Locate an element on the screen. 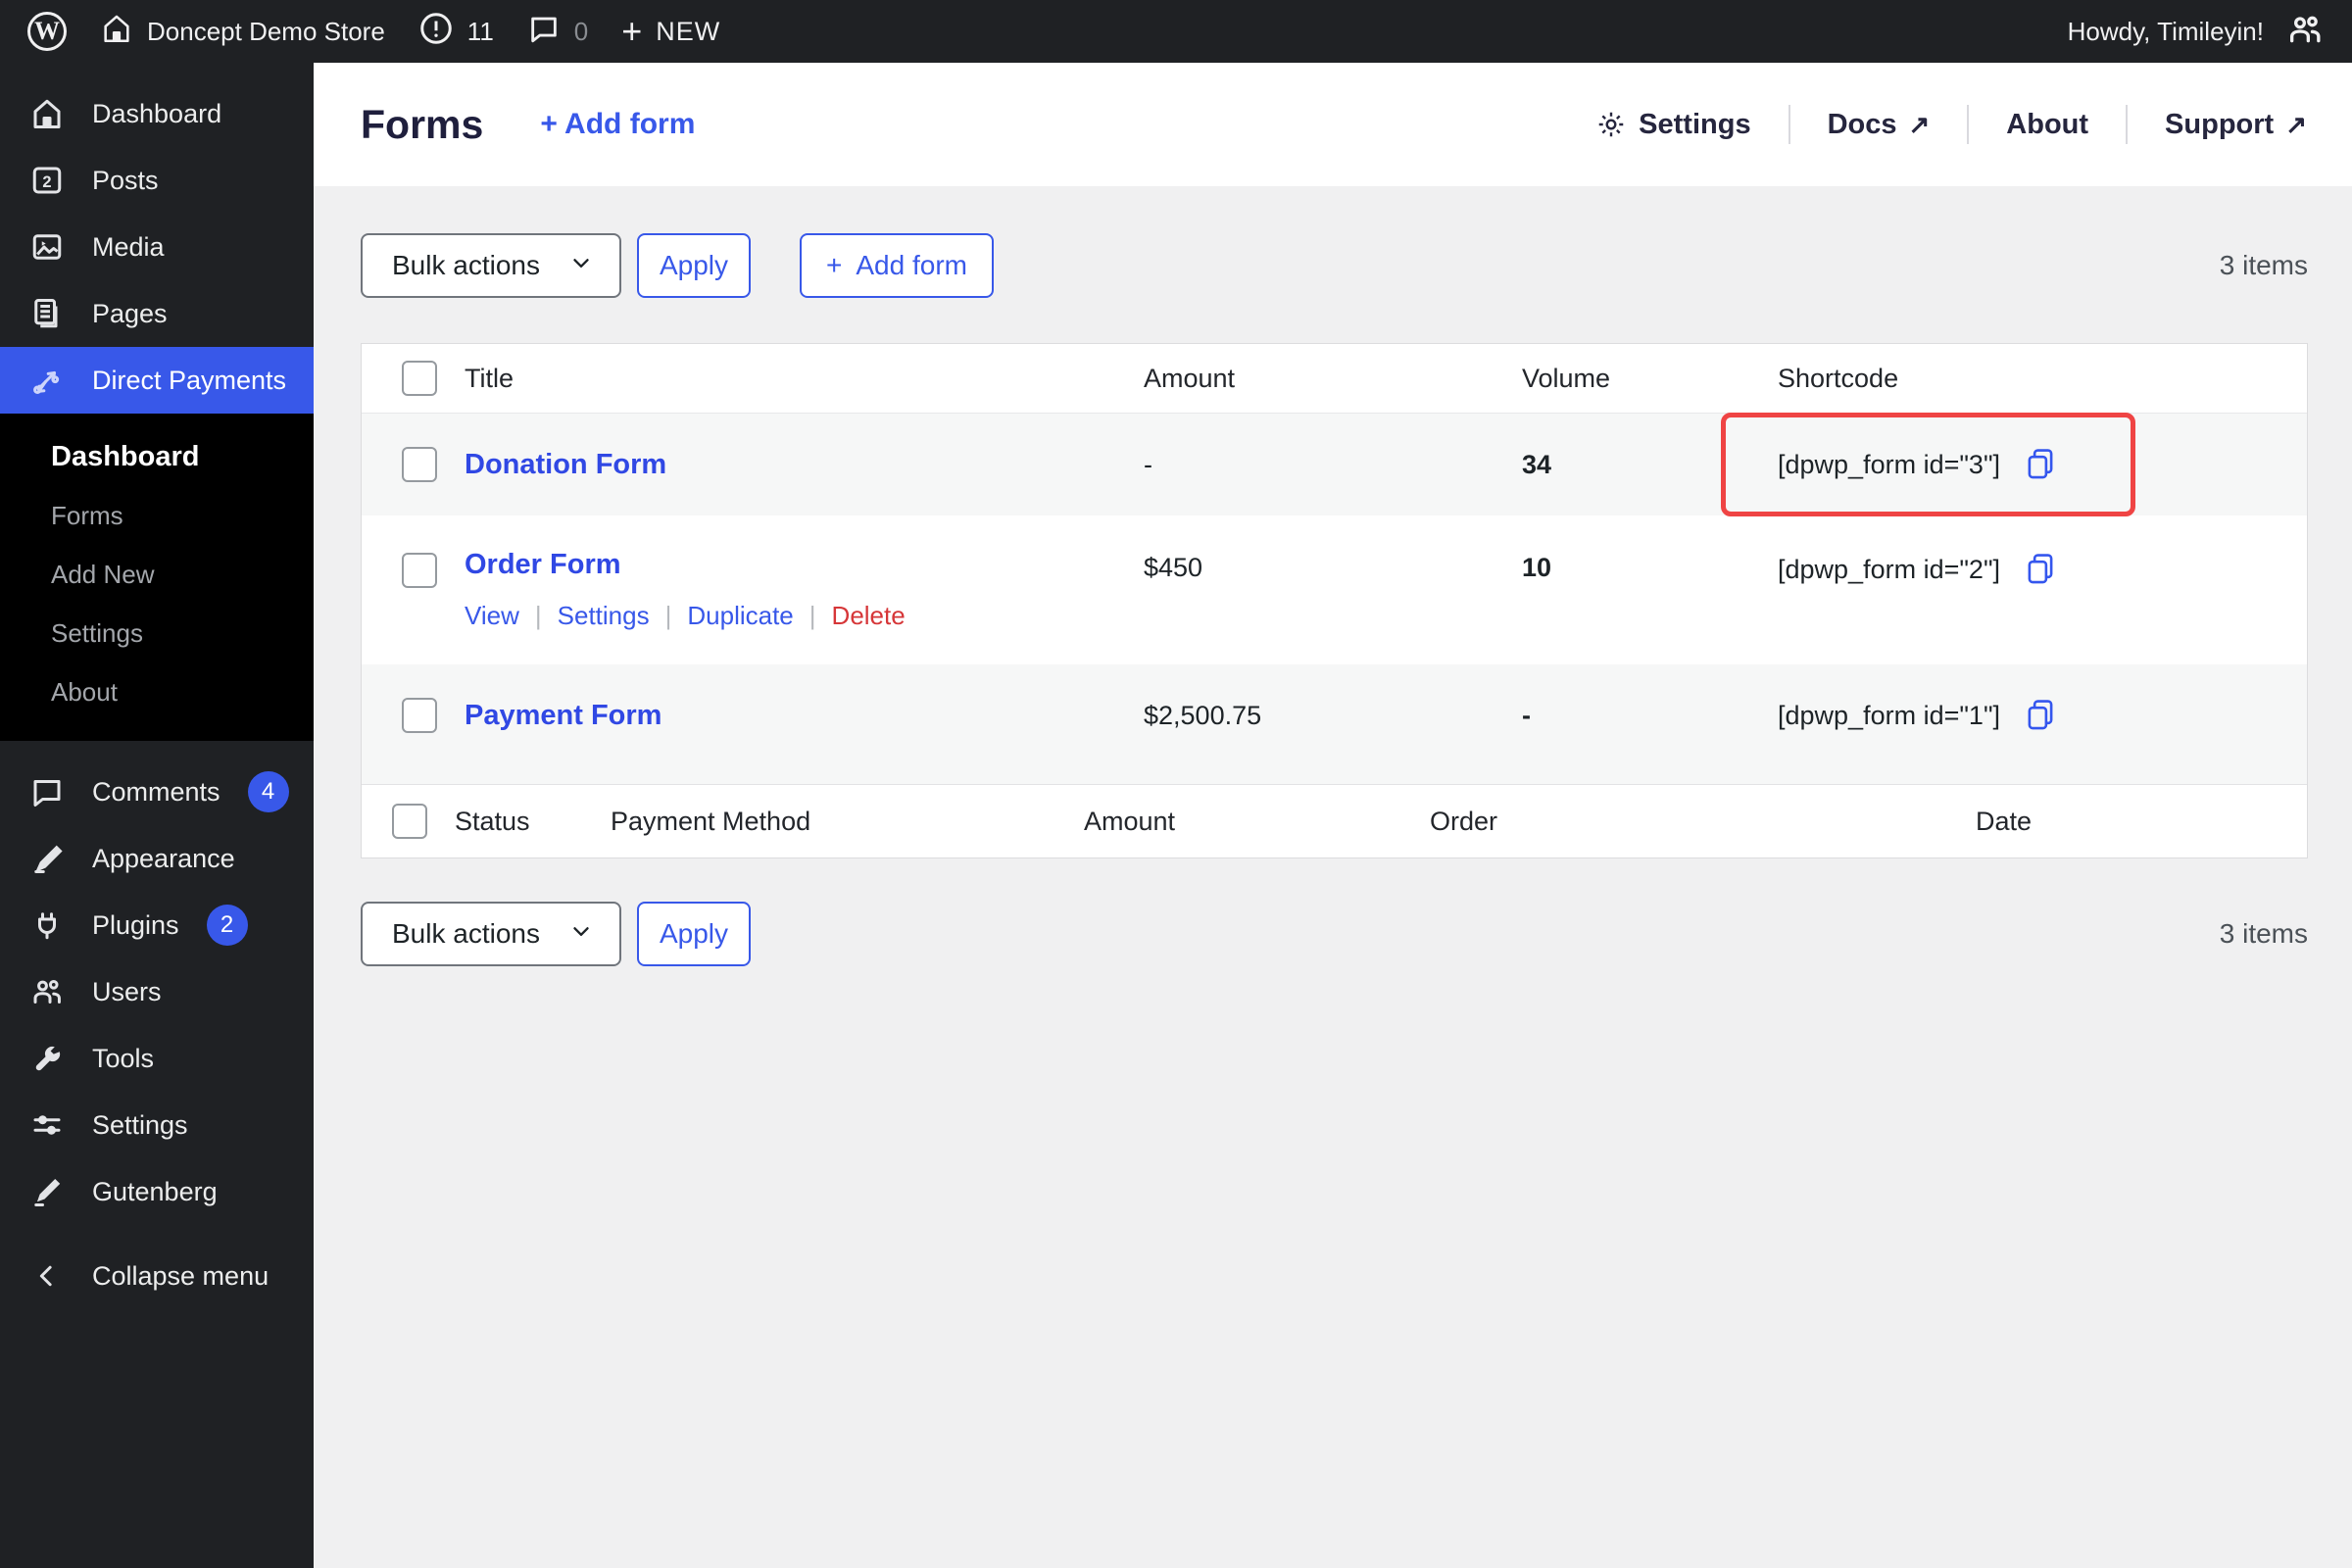 This screenshot has width=2352, height=1568. header-link-settings: Settings is located at coordinates (1673, 125).